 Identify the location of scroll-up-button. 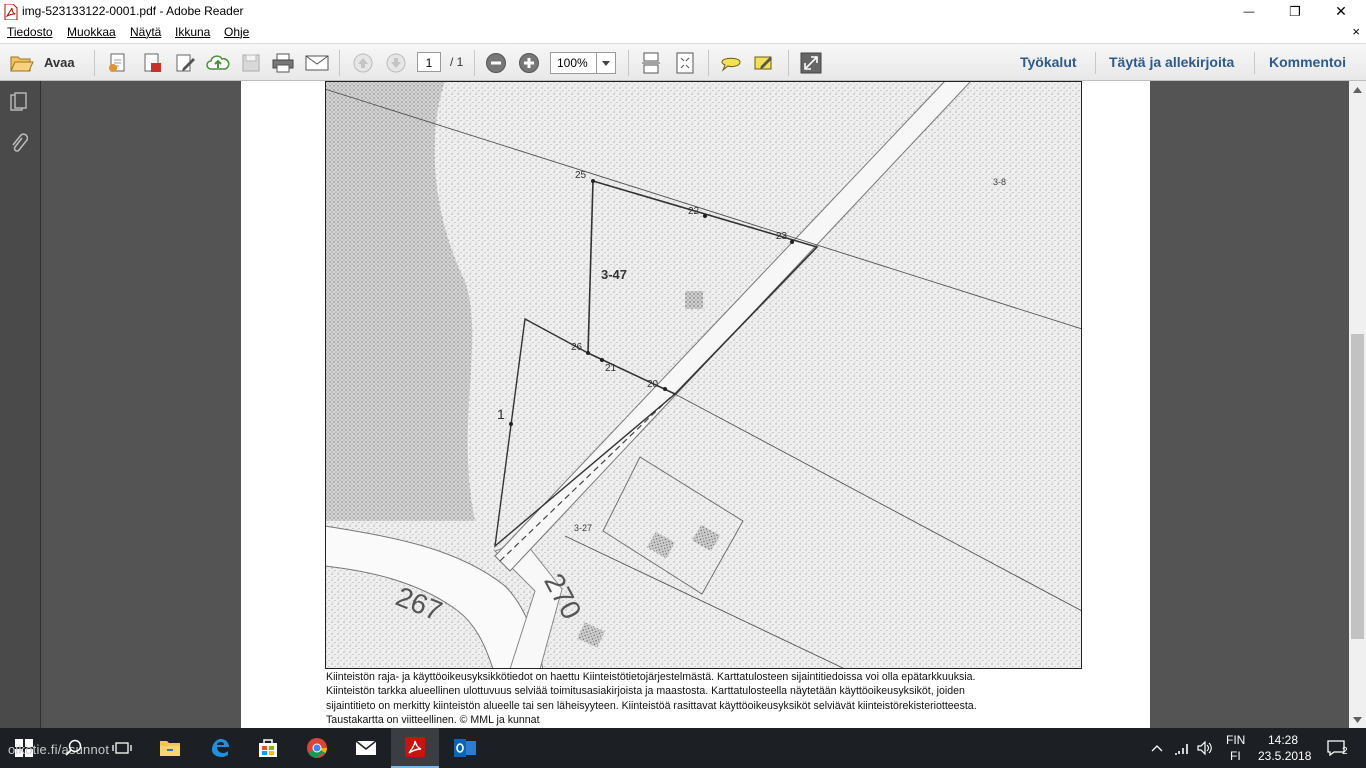
(1357, 89).